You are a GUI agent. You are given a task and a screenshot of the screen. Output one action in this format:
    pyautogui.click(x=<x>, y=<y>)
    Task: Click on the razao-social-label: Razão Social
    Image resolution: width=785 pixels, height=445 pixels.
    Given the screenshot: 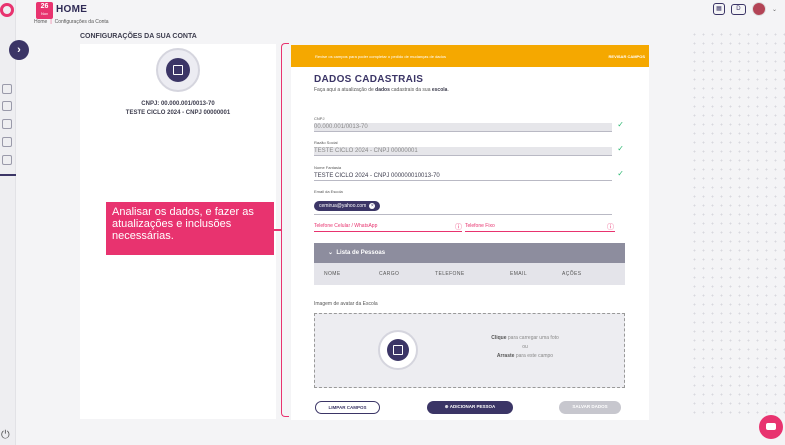 What is the action you would take?
    pyautogui.click(x=326, y=142)
    